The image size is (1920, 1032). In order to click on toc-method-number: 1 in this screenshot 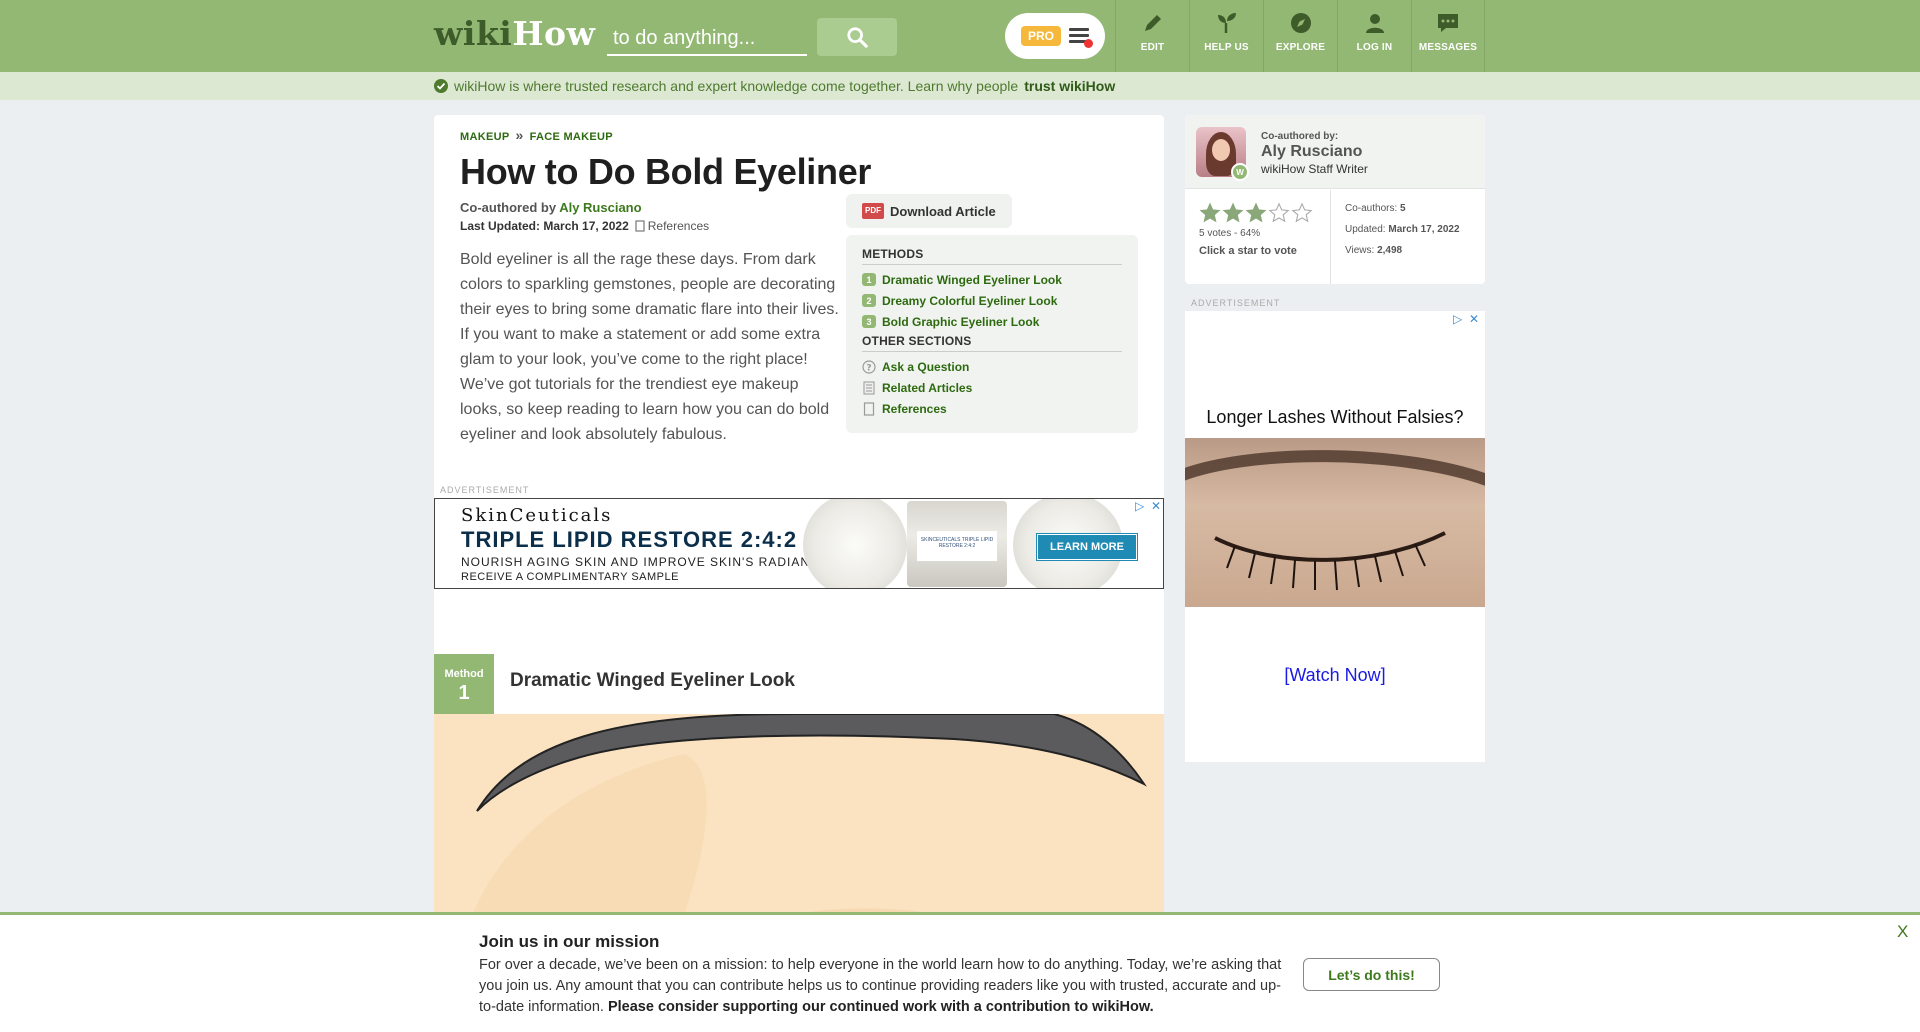, I will do `click(869, 279)`.